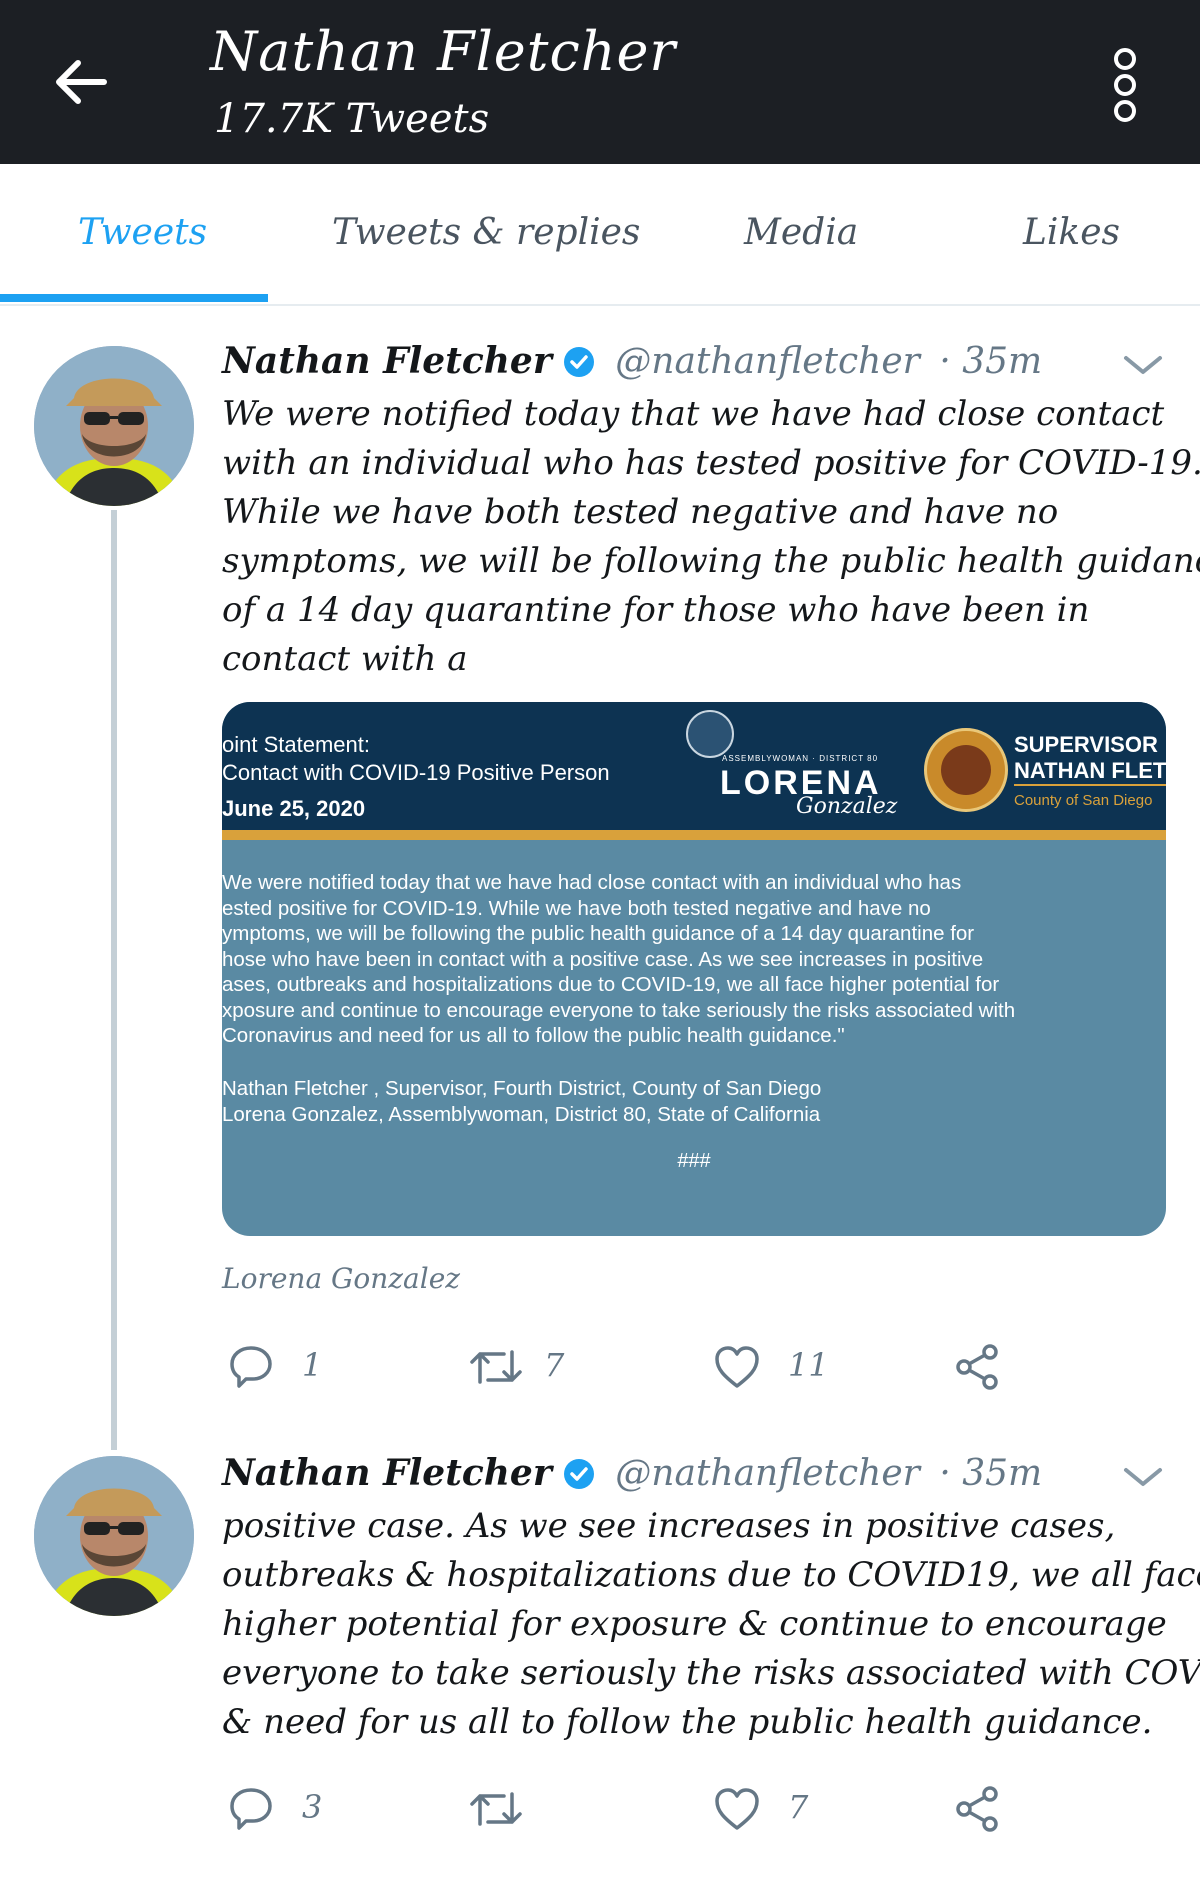 This screenshot has width=1200, height=1879. Describe the element at coordinates (286, 1366) in the screenshot. I see `reply-button: 1` at that location.